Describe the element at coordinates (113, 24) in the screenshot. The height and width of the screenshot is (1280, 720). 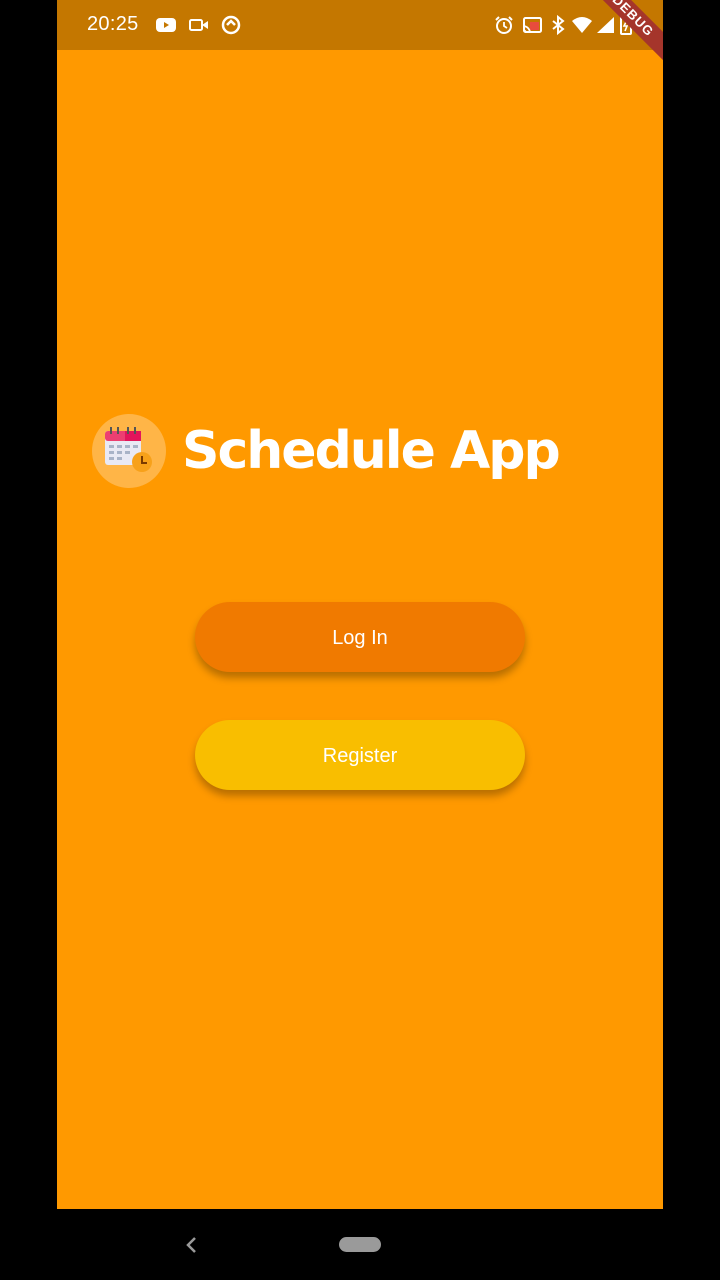
I see `status-time: 20:25` at that location.